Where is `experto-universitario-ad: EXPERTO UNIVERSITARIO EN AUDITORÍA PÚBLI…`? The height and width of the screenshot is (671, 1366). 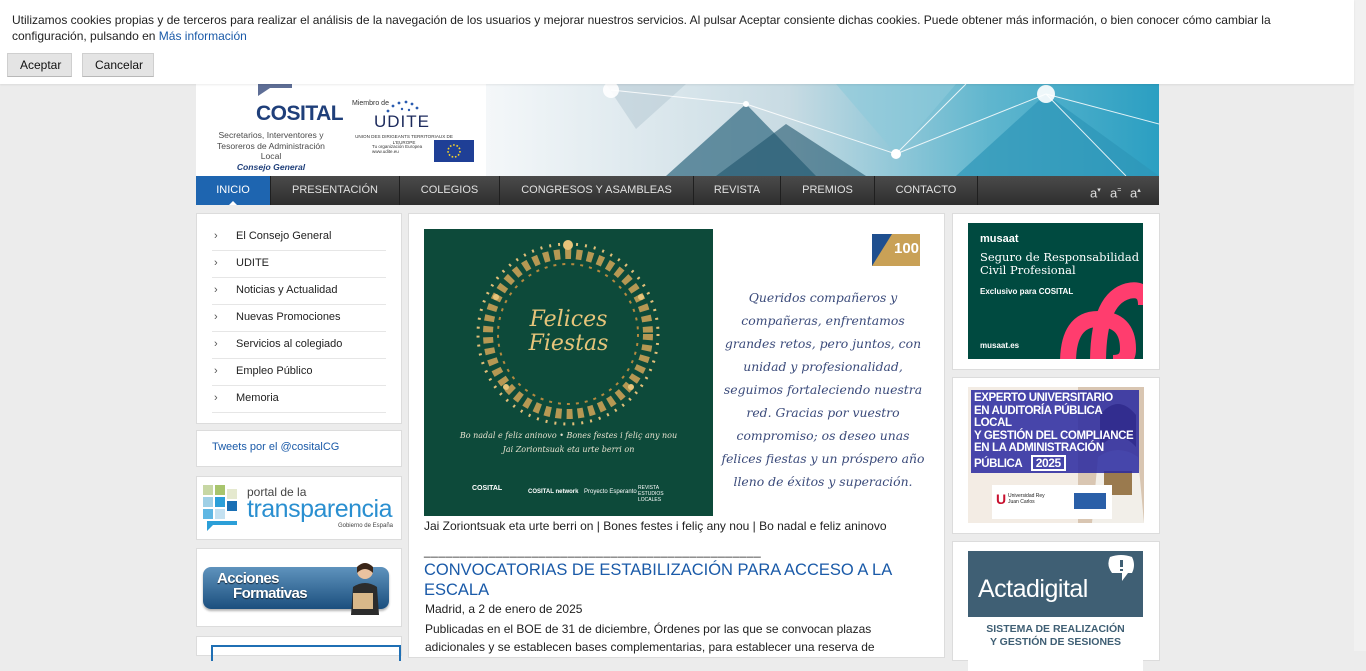
experto-universitario-ad: EXPERTO UNIVERSITARIO EN AUDITORÍA PÚBLI… is located at coordinates (1056, 455).